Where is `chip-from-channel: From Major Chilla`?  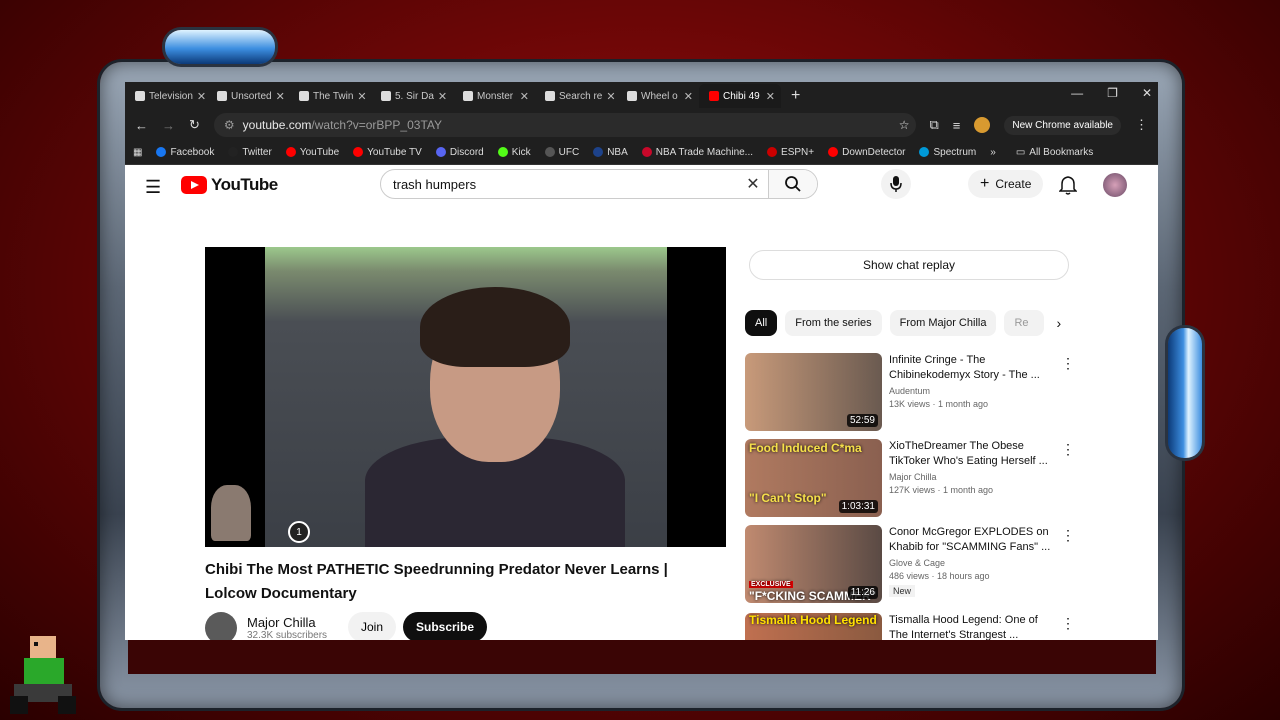 chip-from-channel: From Major Chilla is located at coordinates (943, 323).